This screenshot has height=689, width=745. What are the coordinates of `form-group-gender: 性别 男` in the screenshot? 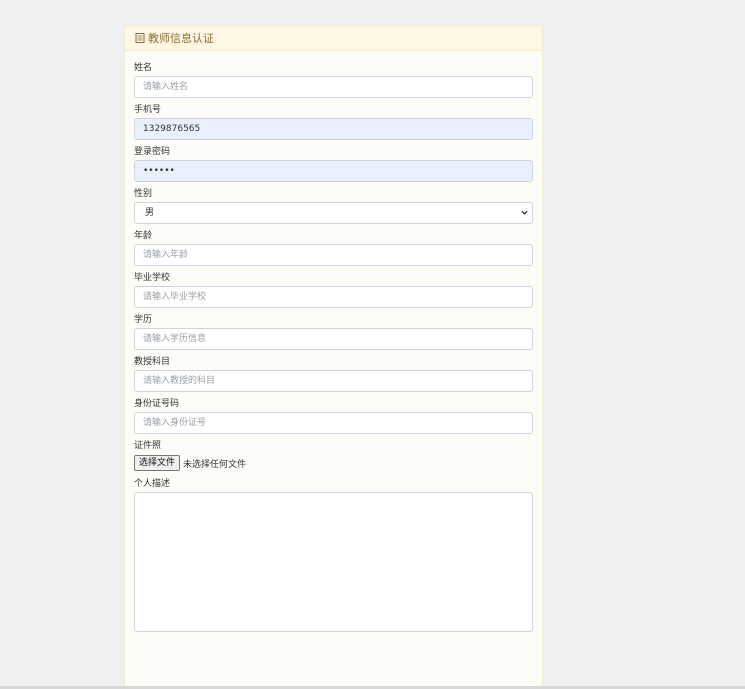 It's located at (333, 206).